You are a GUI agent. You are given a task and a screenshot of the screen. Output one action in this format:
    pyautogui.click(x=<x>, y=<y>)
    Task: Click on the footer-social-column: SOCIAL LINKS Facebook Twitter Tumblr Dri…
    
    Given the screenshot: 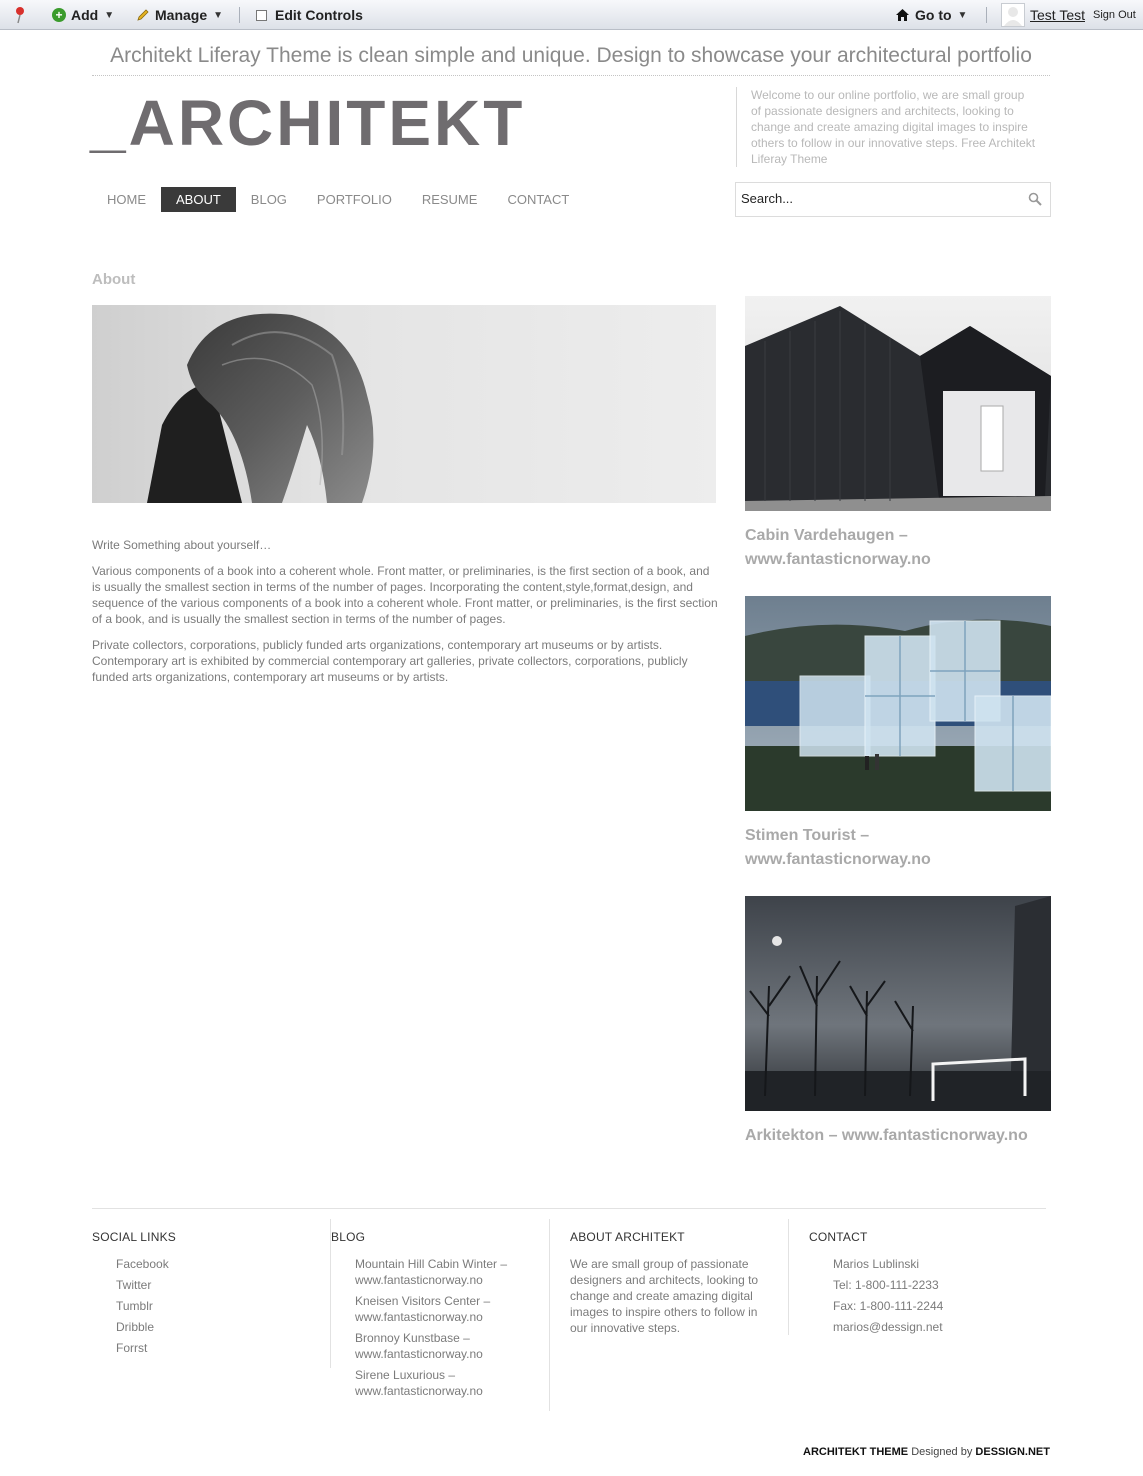 What is the action you would take?
    pyautogui.click(x=211, y=1293)
    